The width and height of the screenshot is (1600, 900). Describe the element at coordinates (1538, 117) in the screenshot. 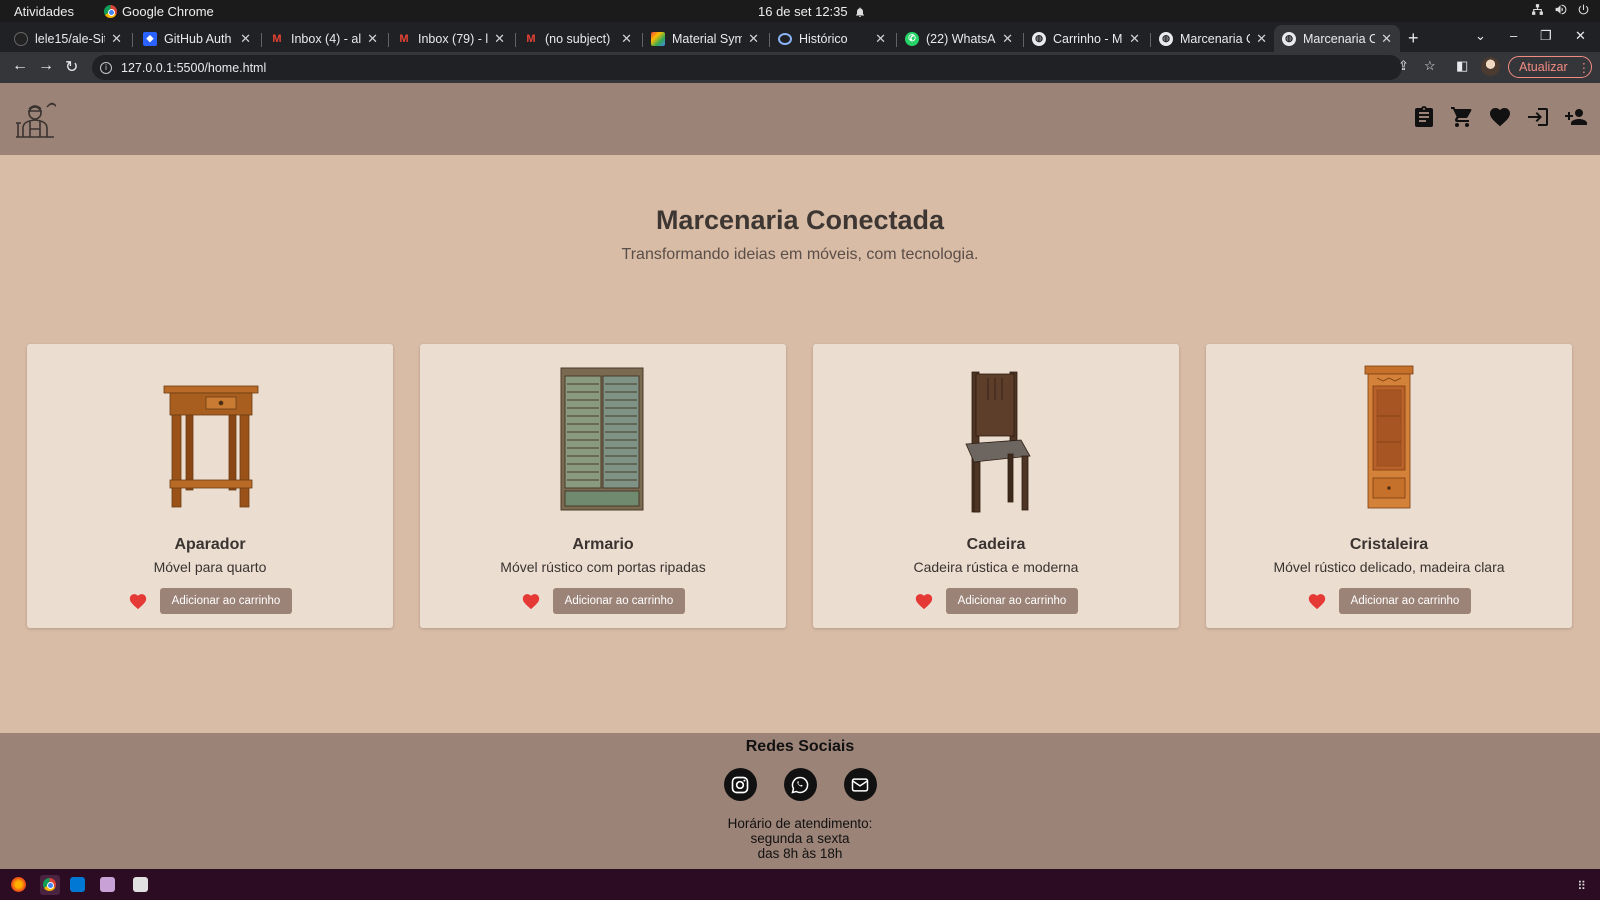

I see `login-icon` at that location.